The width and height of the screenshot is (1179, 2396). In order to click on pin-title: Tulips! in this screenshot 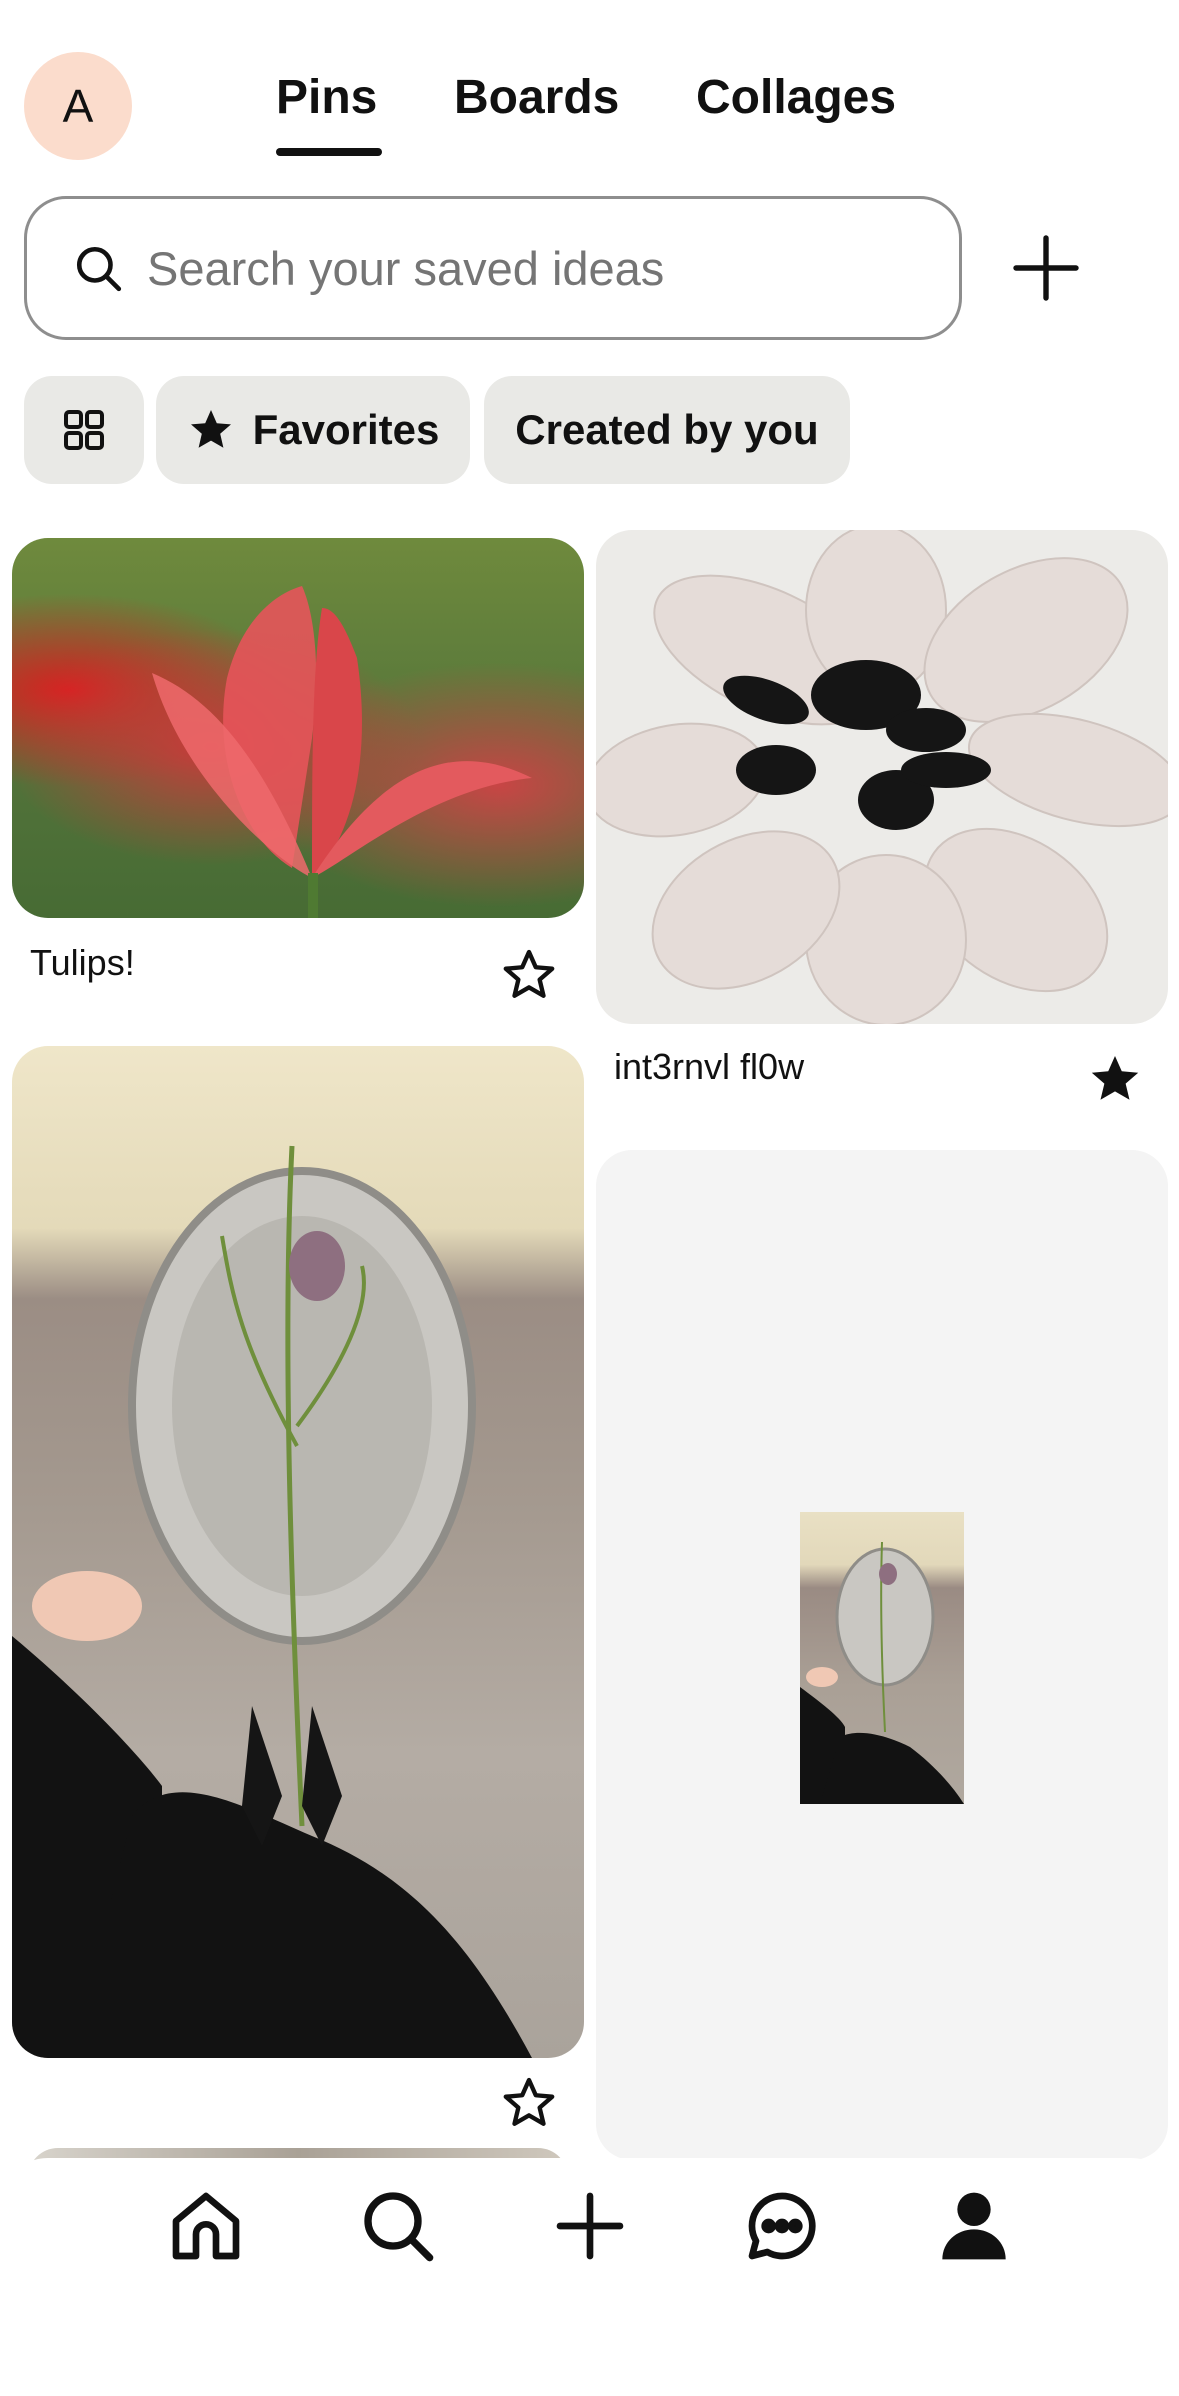, I will do `click(82, 962)`.